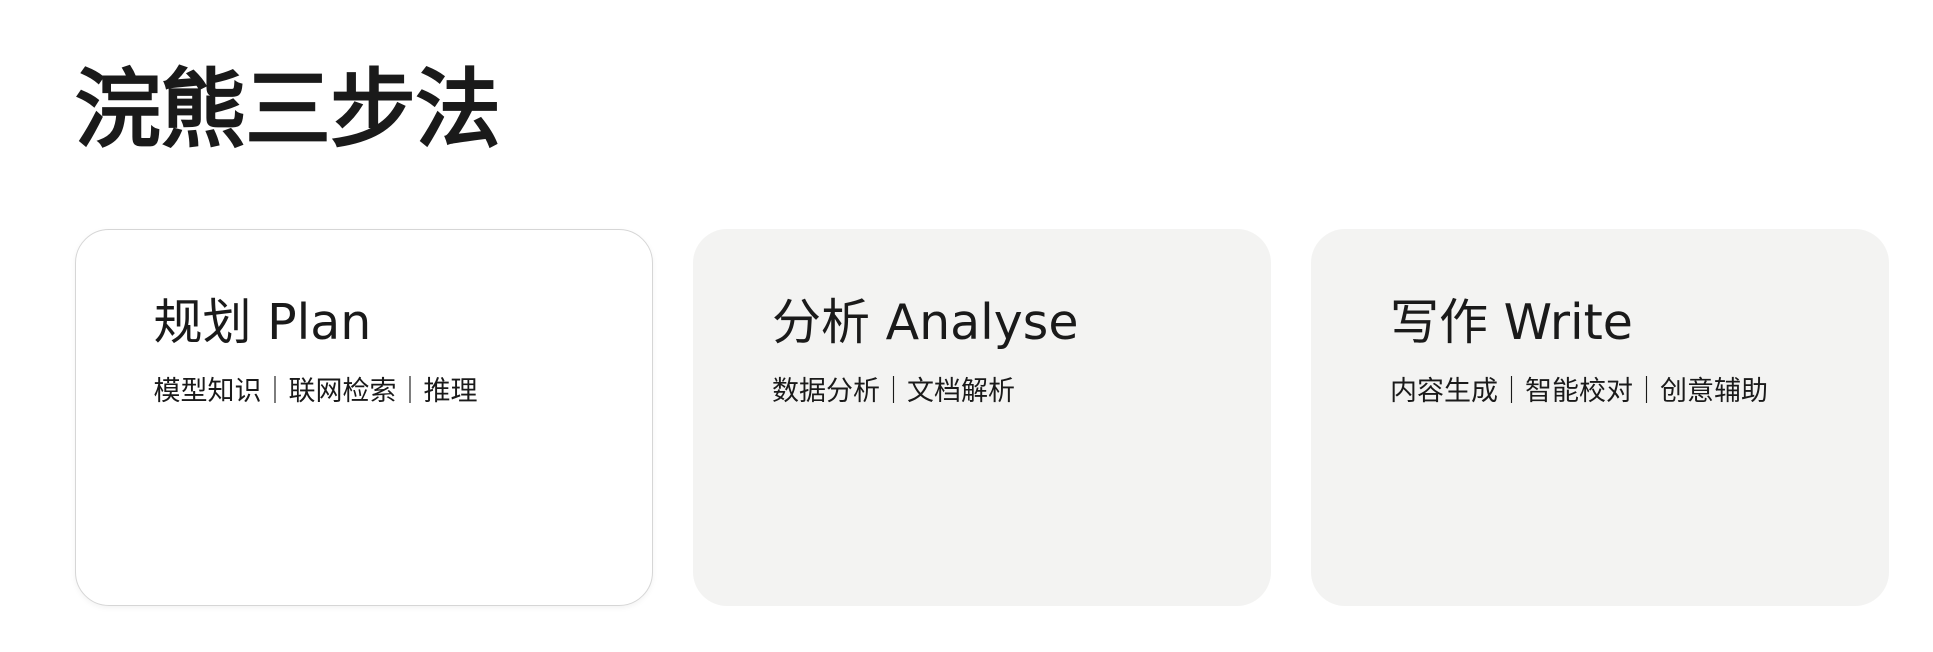 This screenshot has width=1933, height=652. Describe the element at coordinates (1579, 391) in the screenshot. I see `card-write-subtitle: 内容生成｜智能校对｜创意辅助` at that location.